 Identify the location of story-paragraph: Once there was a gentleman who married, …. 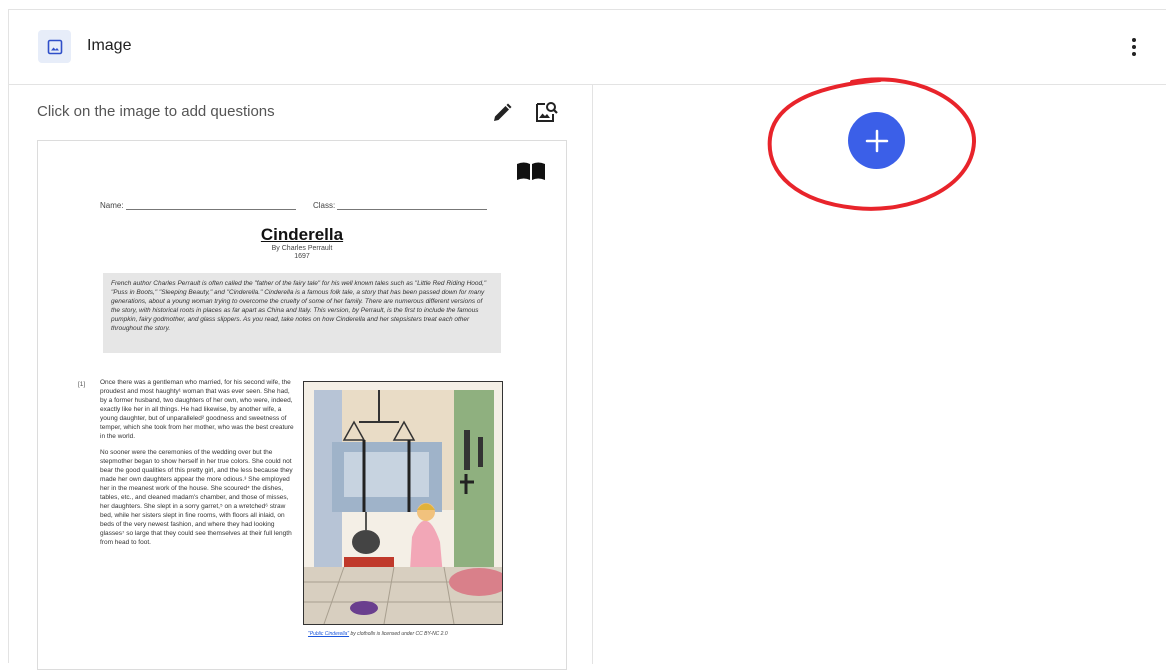
(197, 409).